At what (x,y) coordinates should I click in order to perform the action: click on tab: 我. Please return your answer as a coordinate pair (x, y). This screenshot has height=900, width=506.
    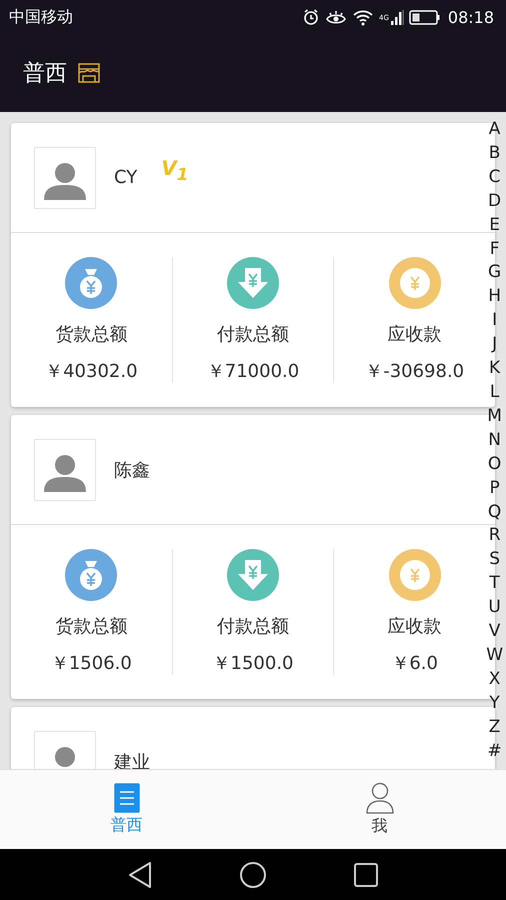
    Looking at the image, I should click on (379, 809).